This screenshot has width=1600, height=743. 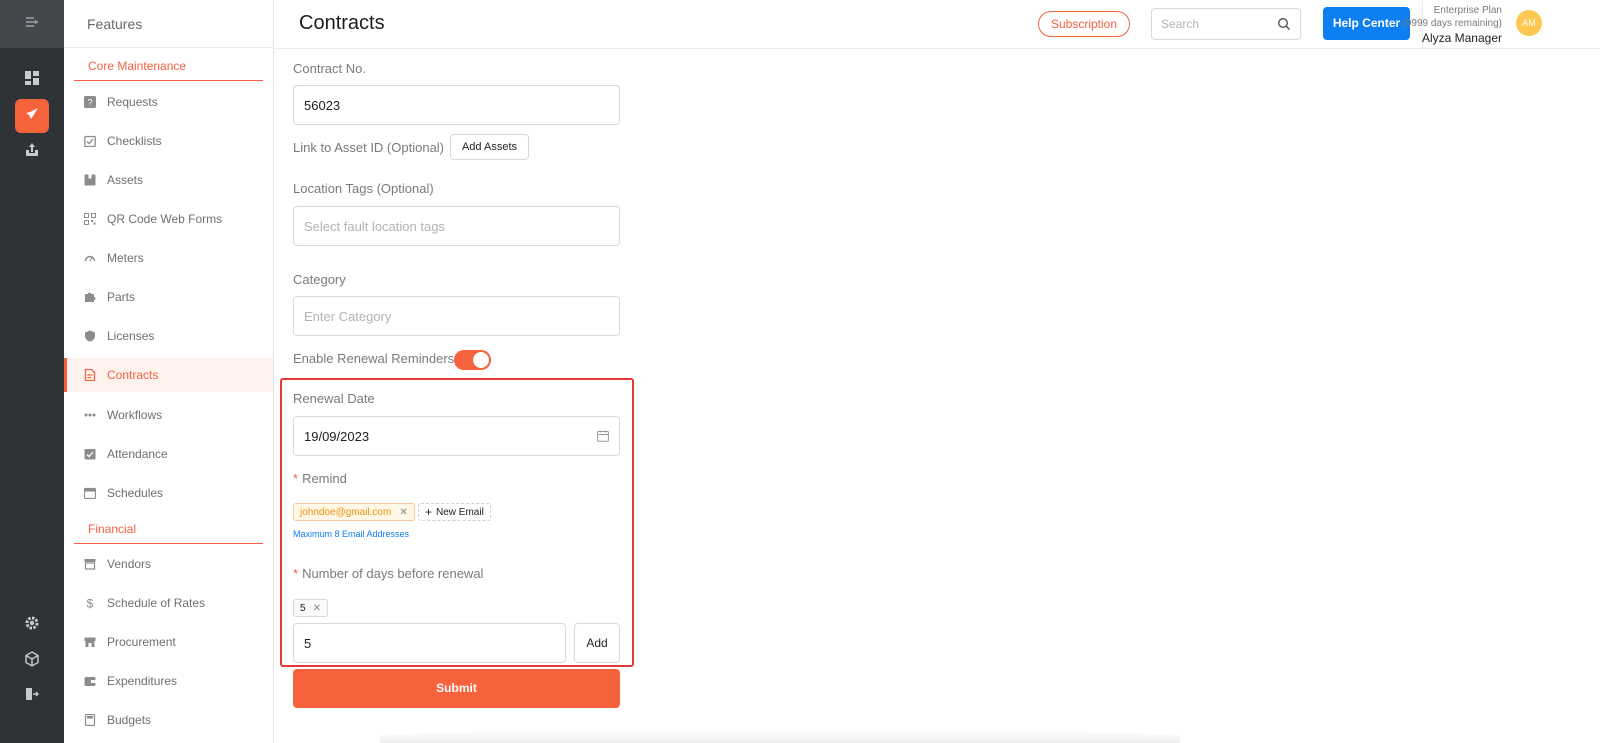 I want to click on sidebar-item-meters: Meters, so click(x=168, y=258).